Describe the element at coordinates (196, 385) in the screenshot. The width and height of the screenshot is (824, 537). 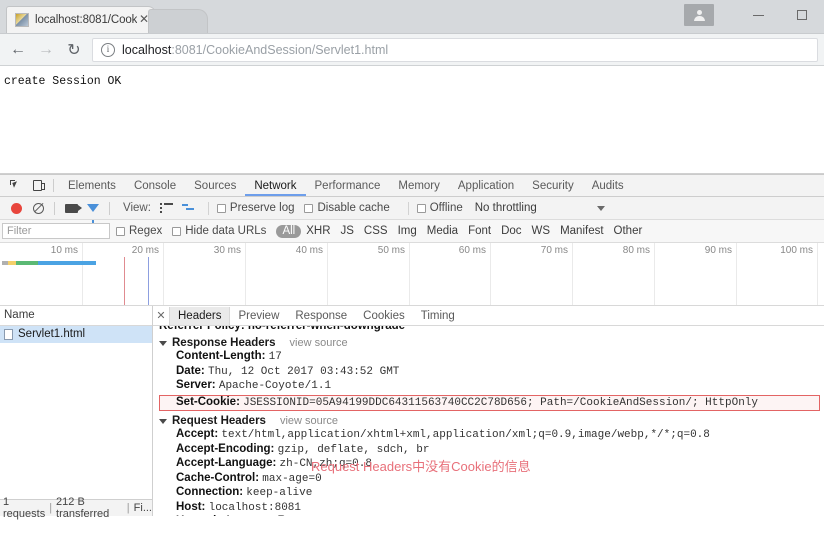
I see `header-name: Server:` at that location.